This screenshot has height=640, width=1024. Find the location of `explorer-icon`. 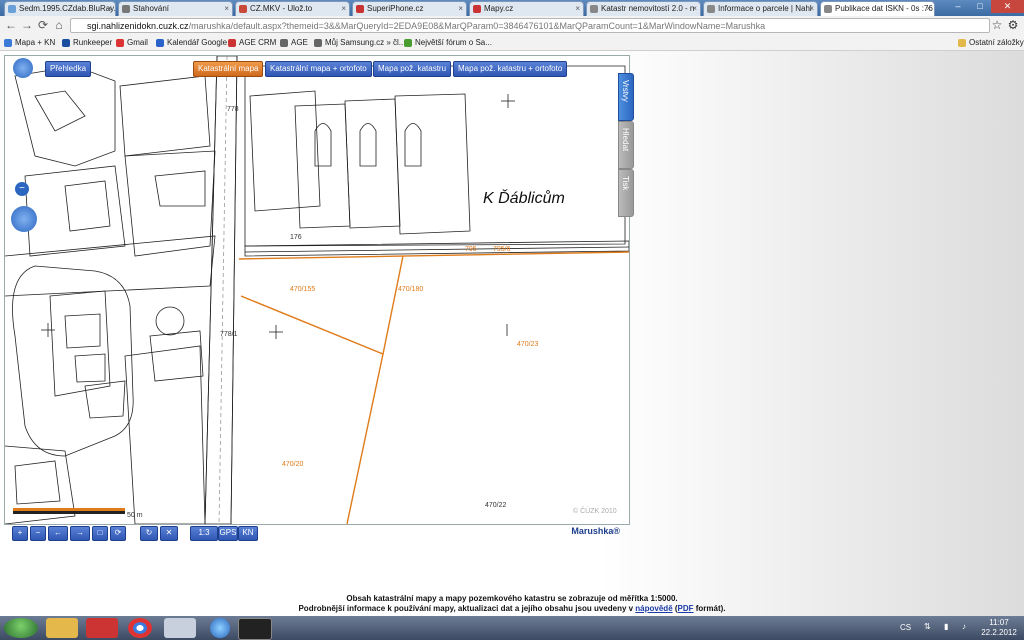

explorer-icon is located at coordinates (62, 628).